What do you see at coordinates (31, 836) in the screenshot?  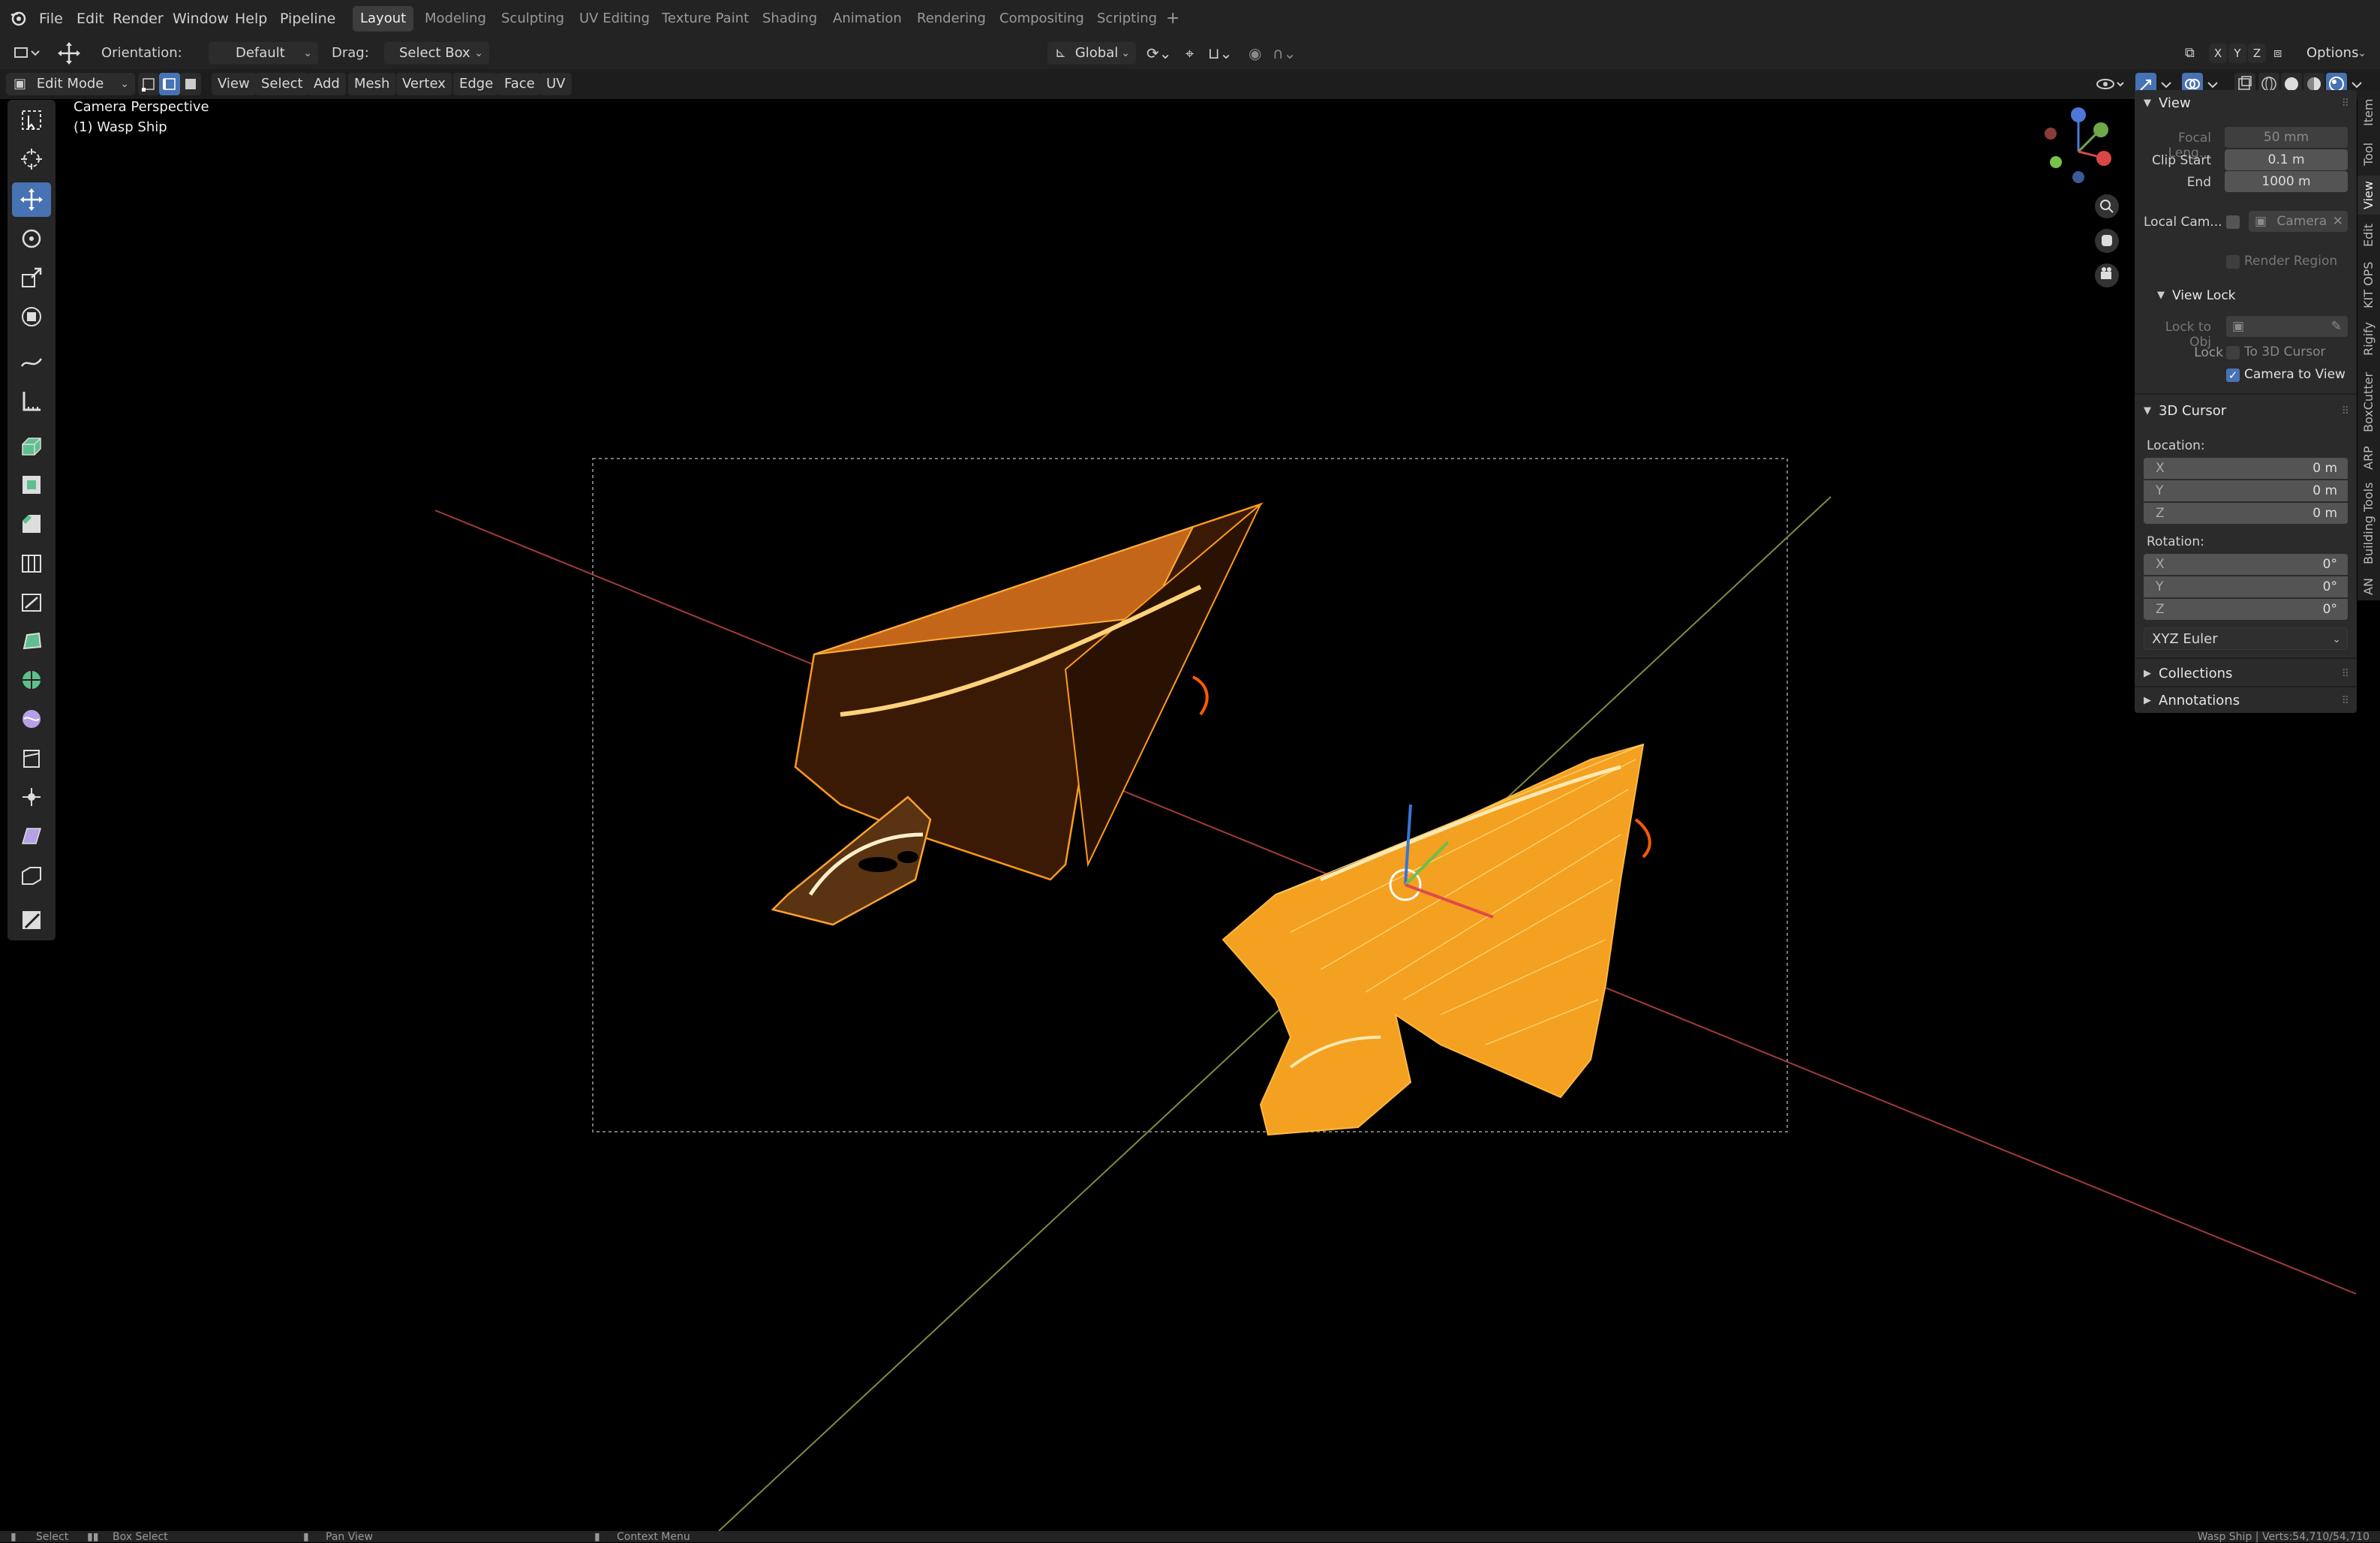 I see `shear-tool-icon` at bounding box center [31, 836].